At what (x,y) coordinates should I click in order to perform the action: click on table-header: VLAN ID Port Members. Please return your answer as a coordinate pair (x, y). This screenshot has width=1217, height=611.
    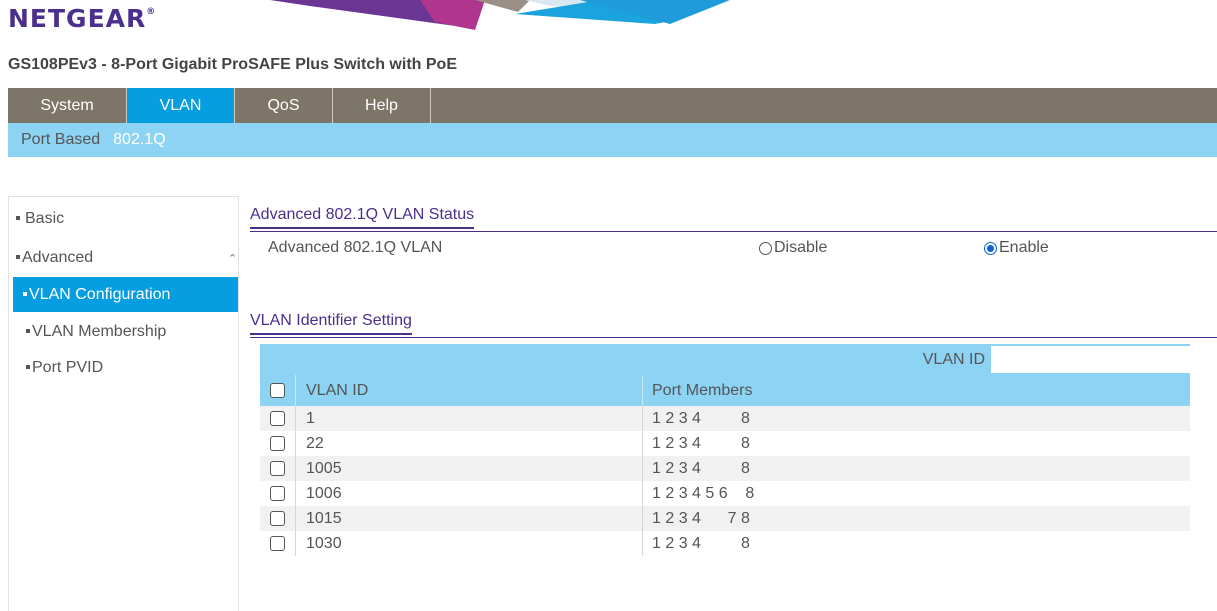
    Looking at the image, I should click on (725, 390).